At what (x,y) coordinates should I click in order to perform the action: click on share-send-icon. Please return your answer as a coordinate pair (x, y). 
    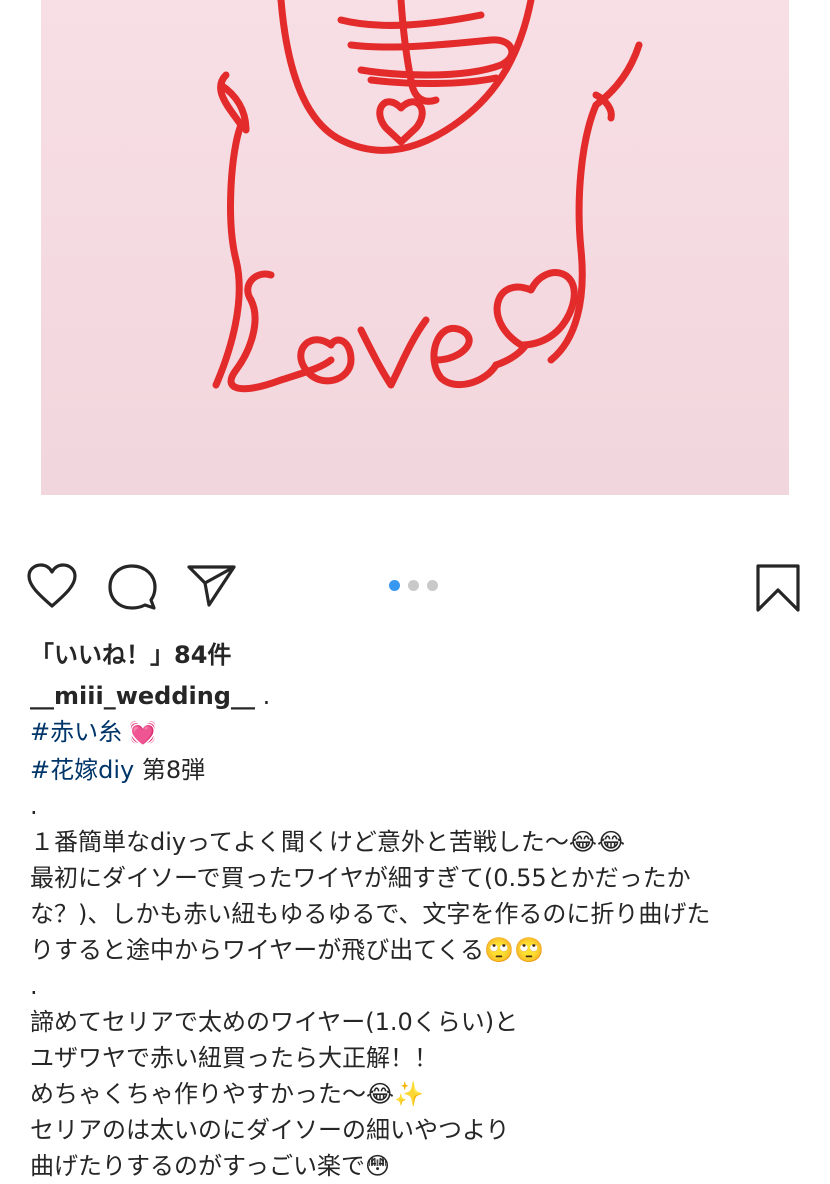
    Looking at the image, I should click on (212, 588).